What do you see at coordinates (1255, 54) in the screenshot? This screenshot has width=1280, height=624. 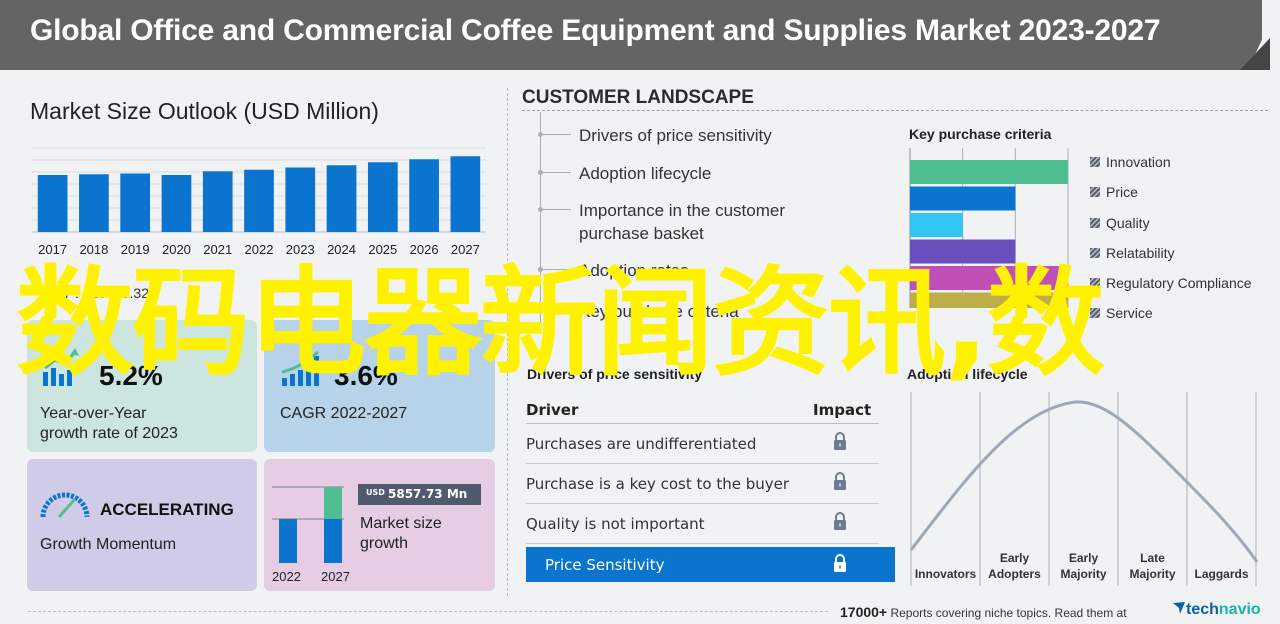 I see `header-fold` at bounding box center [1255, 54].